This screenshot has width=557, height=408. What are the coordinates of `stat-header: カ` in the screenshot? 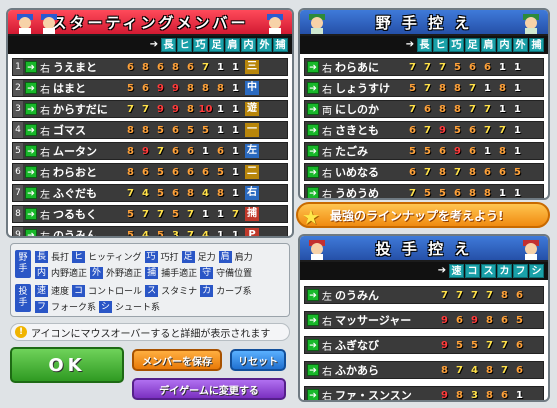 It's located at (504, 271).